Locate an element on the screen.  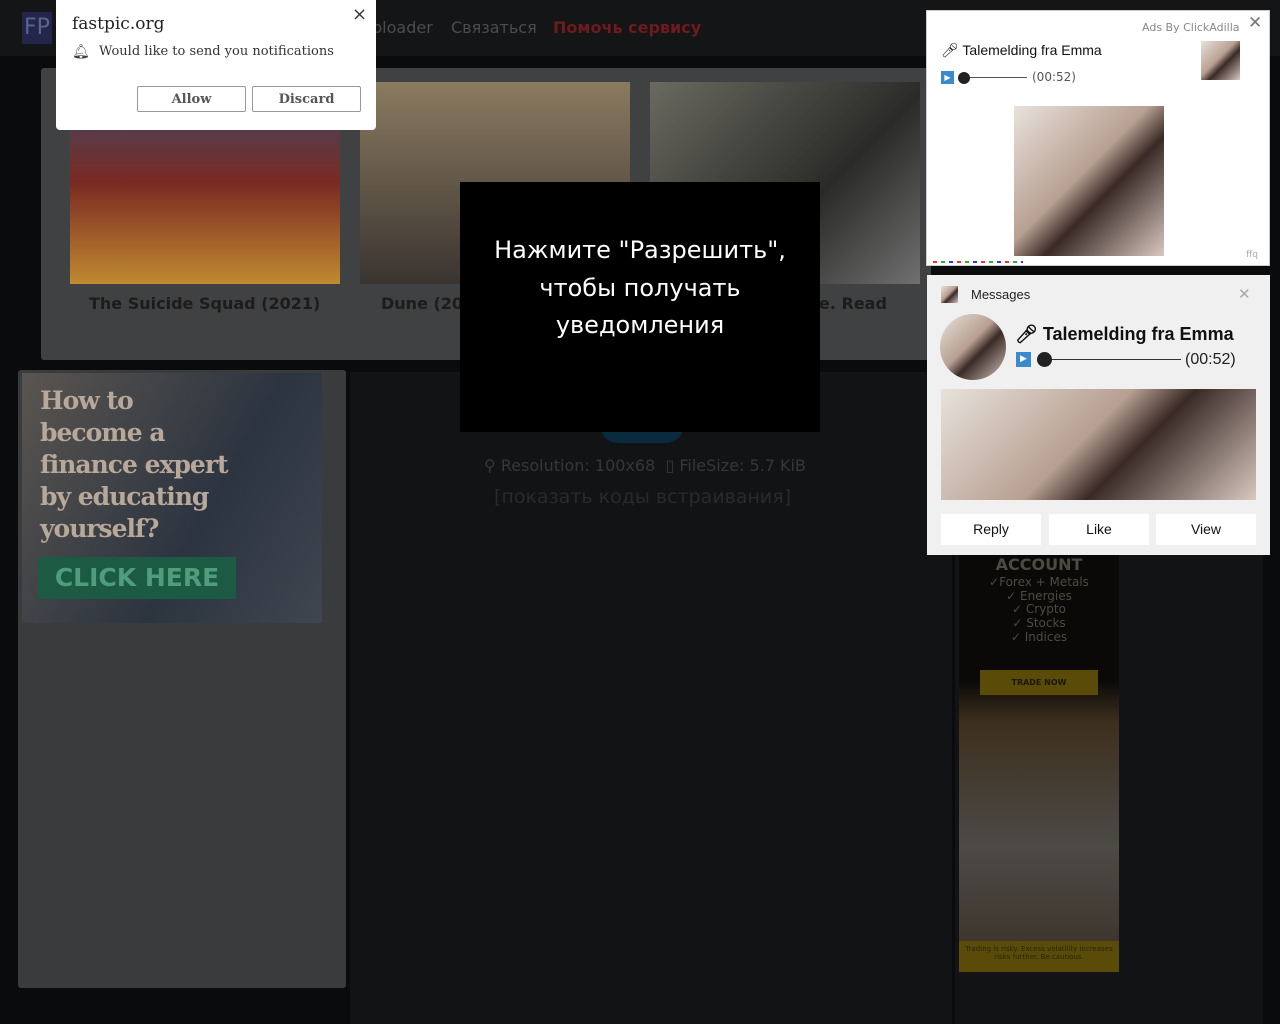
ad-footer: ffq is located at coordinates (1252, 255).